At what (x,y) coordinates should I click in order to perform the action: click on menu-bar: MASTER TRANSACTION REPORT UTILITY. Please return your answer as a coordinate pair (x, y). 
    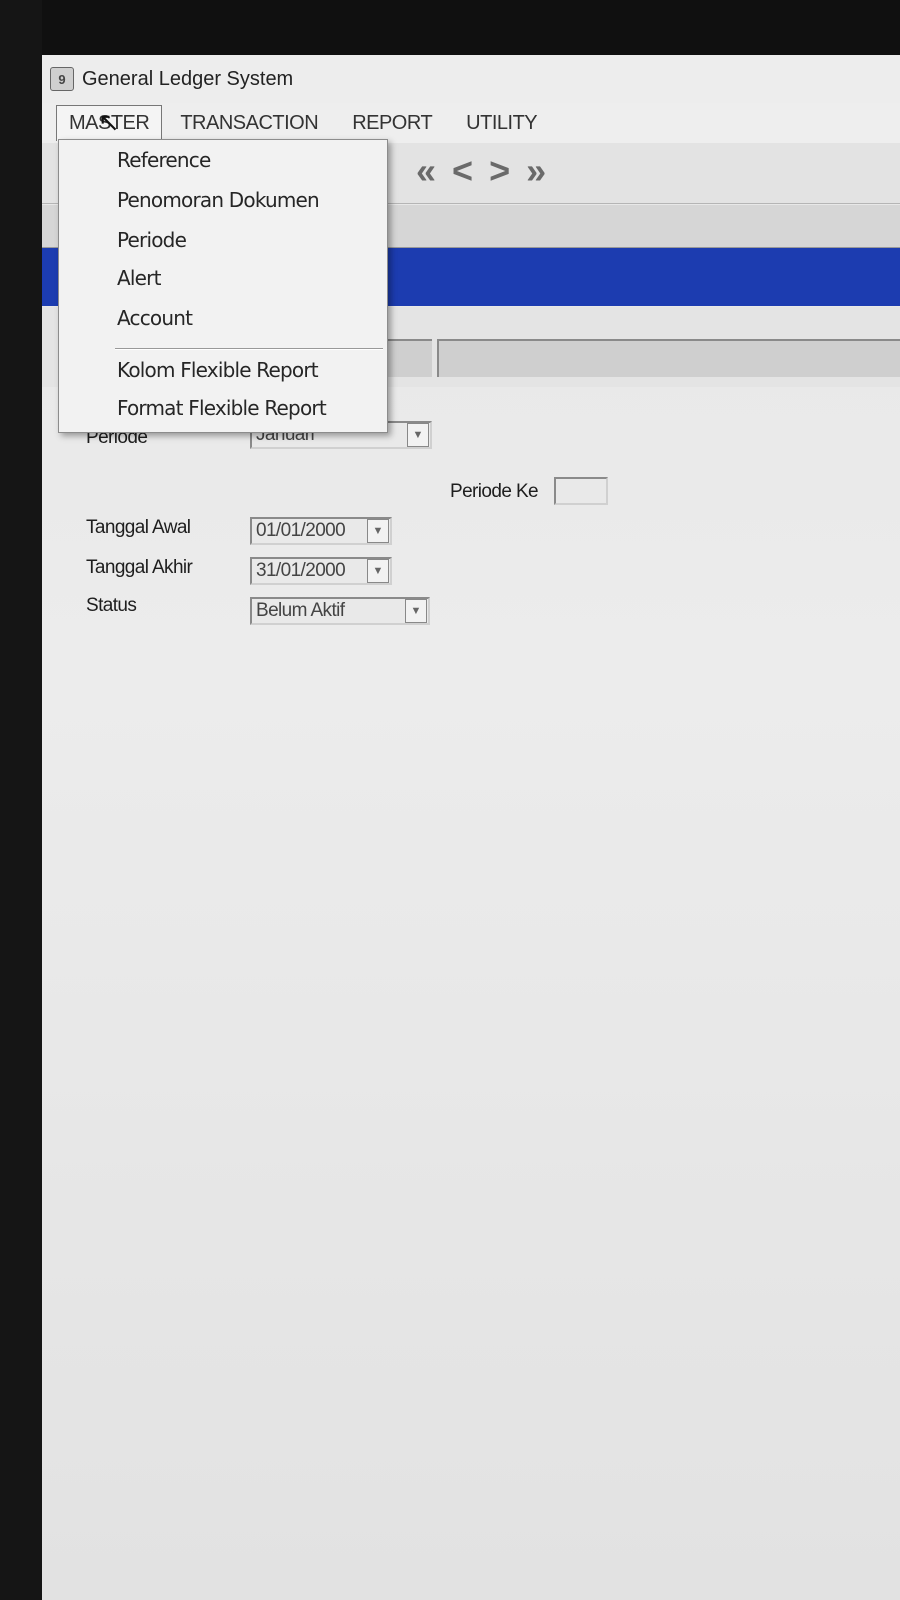
    Looking at the image, I should click on (471, 123).